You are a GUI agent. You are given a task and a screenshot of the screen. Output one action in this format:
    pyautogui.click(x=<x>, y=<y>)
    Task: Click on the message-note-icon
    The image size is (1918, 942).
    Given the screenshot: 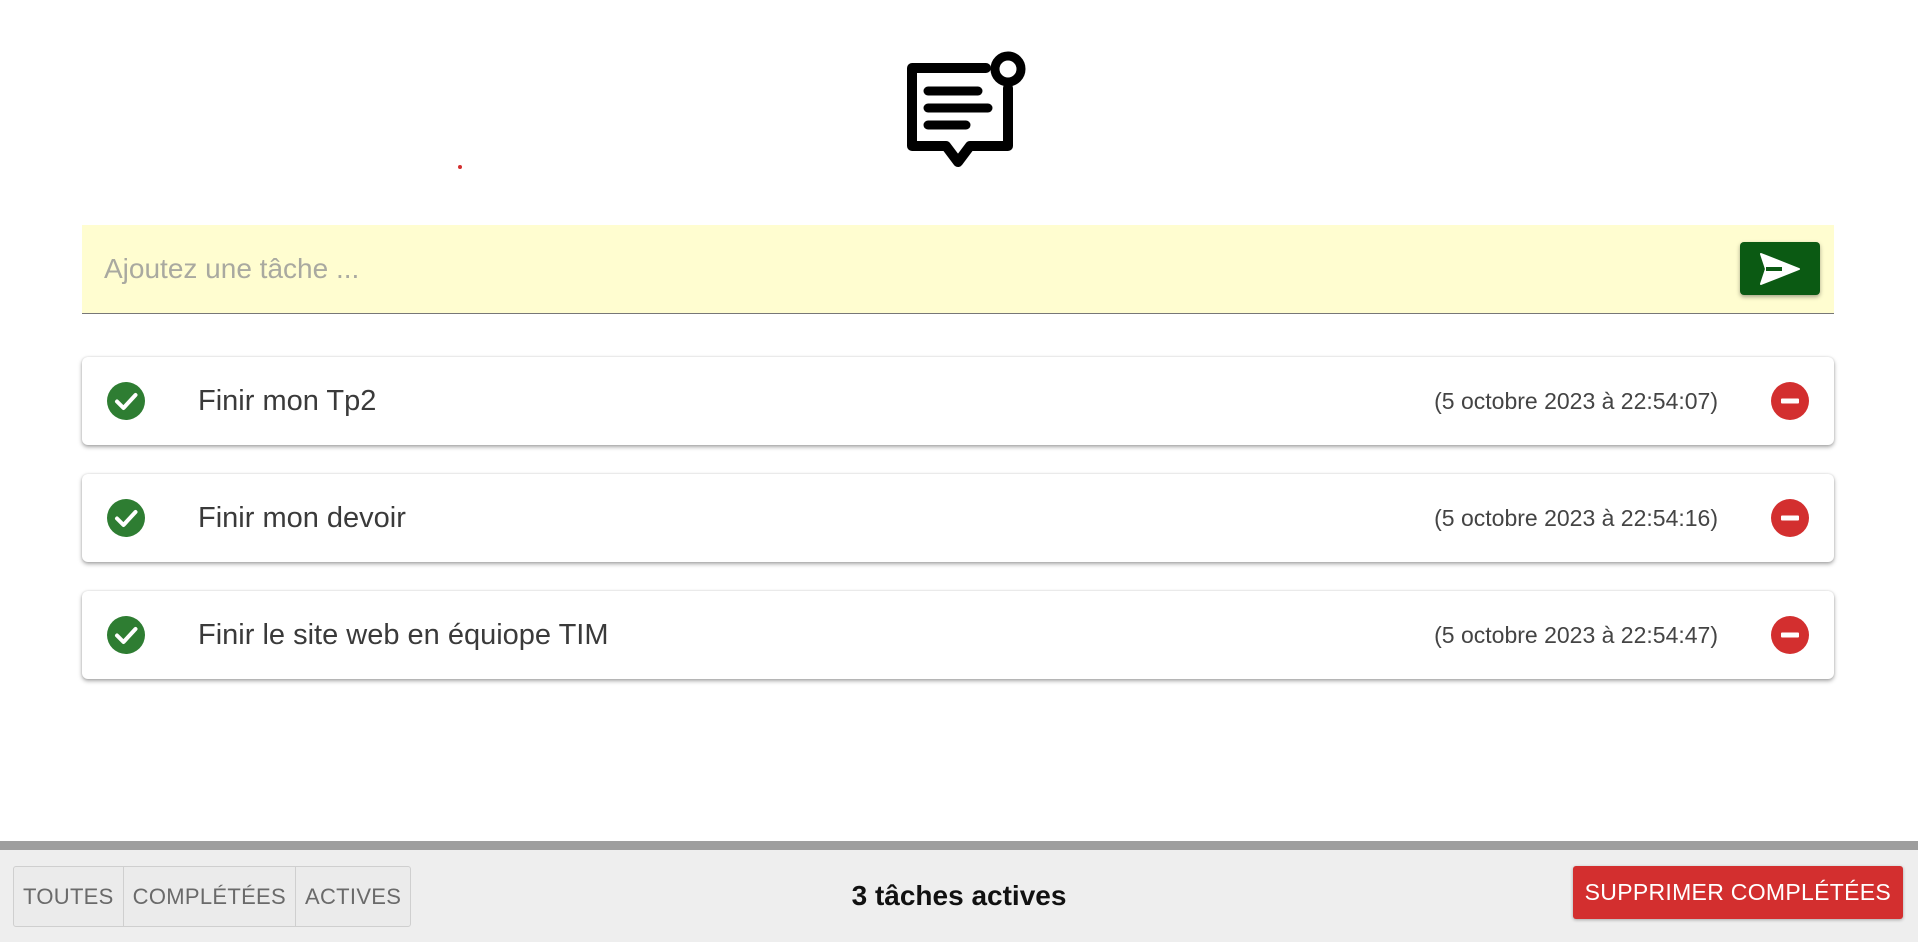 What is the action you would take?
    pyautogui.click(x=966, y=109)
    